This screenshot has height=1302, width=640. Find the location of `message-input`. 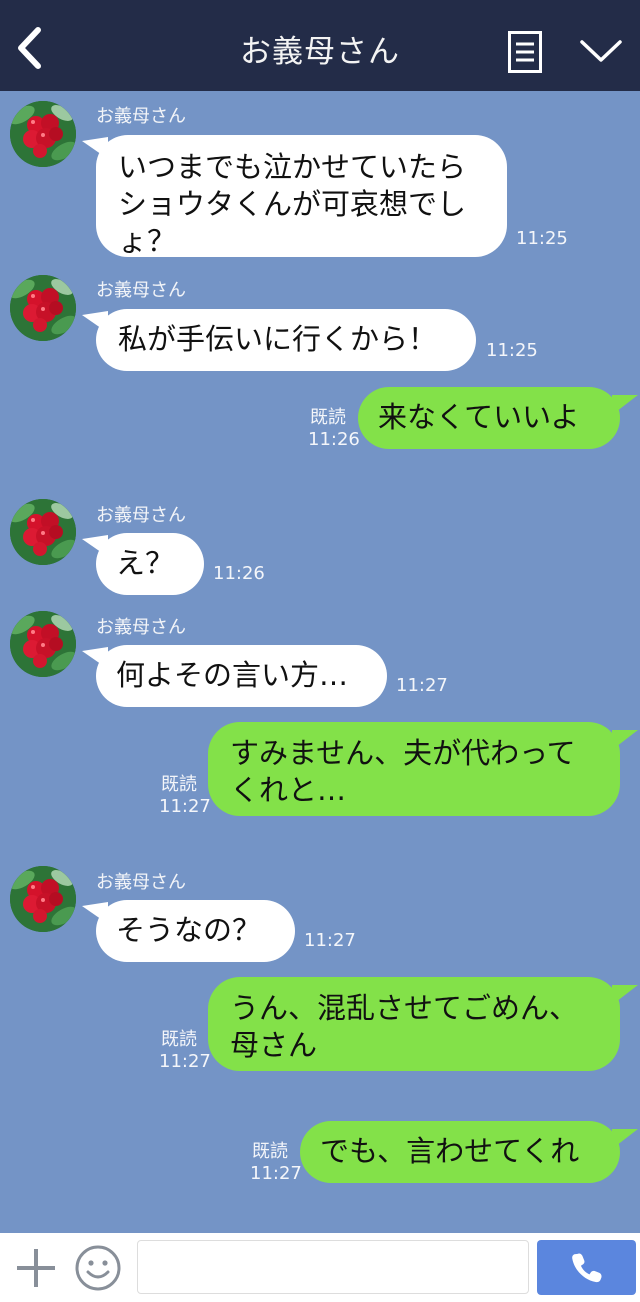

message-input is located at coordinates (333, 1267).